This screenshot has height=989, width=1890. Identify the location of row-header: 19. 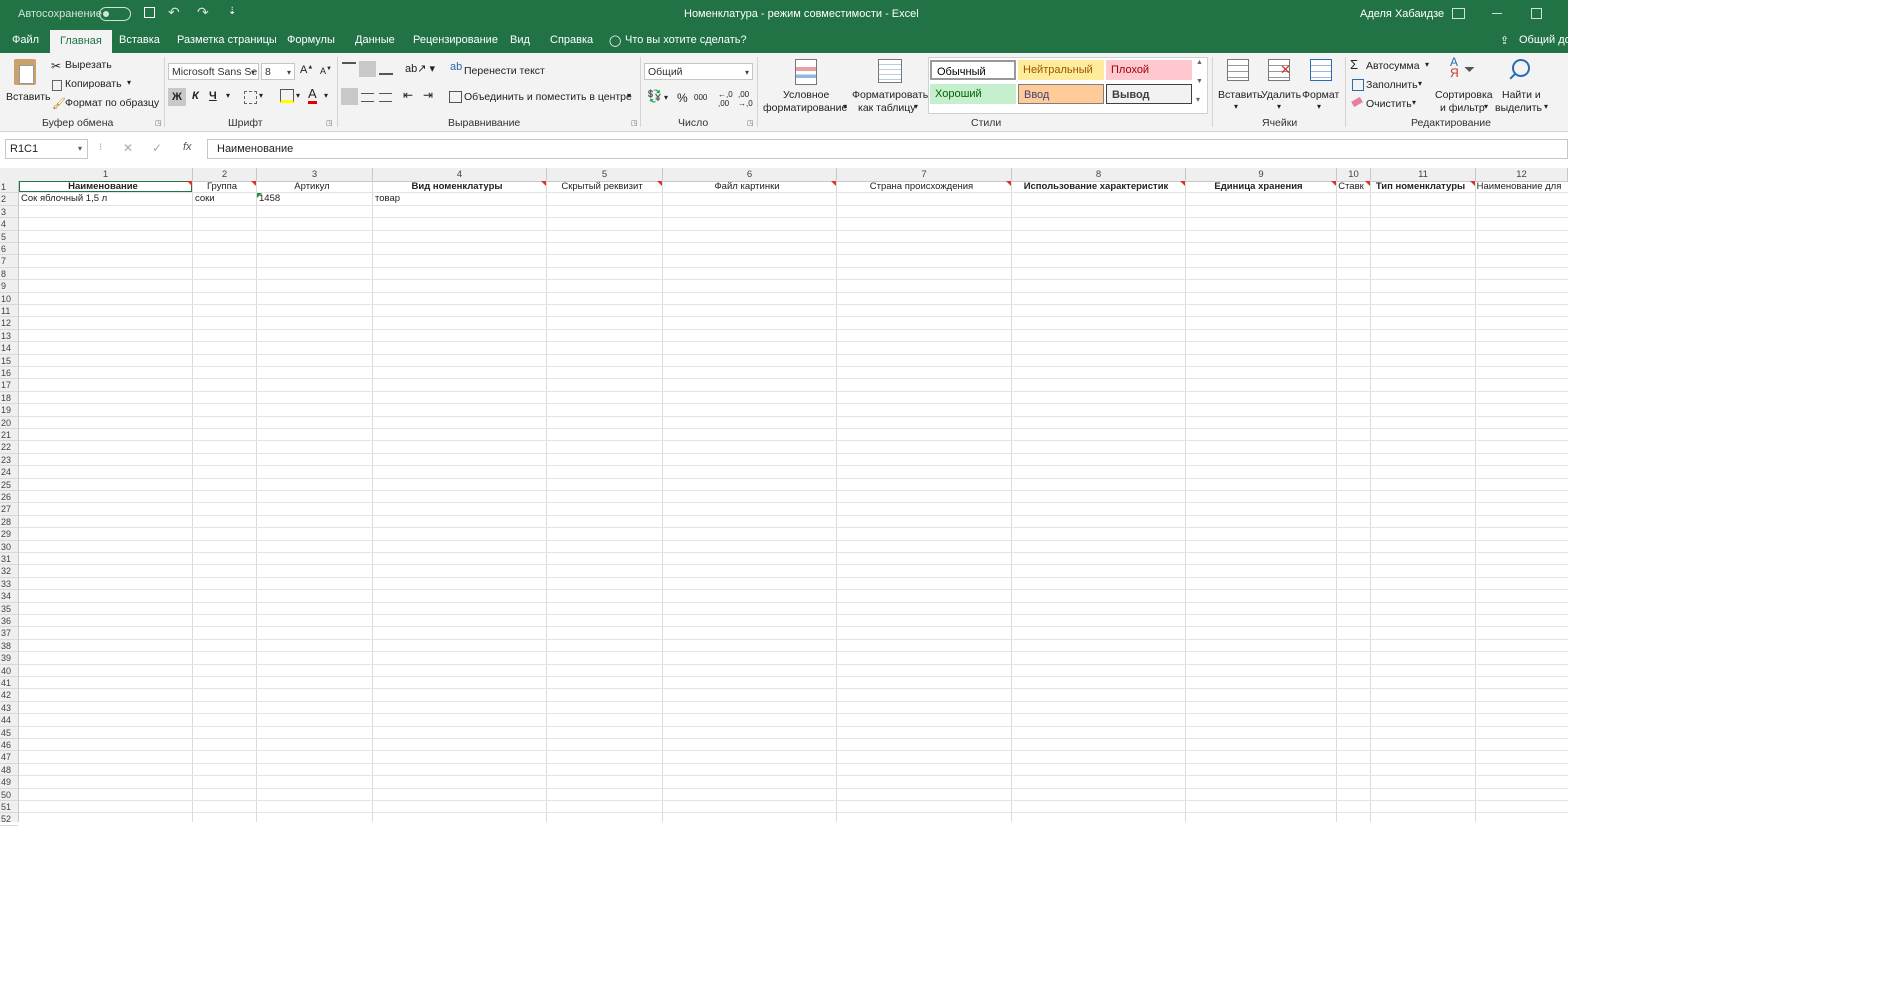
(9, 410).